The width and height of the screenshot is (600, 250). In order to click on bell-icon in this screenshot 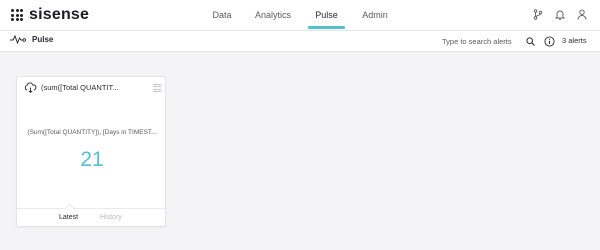, I will do `click(560, 14)`.